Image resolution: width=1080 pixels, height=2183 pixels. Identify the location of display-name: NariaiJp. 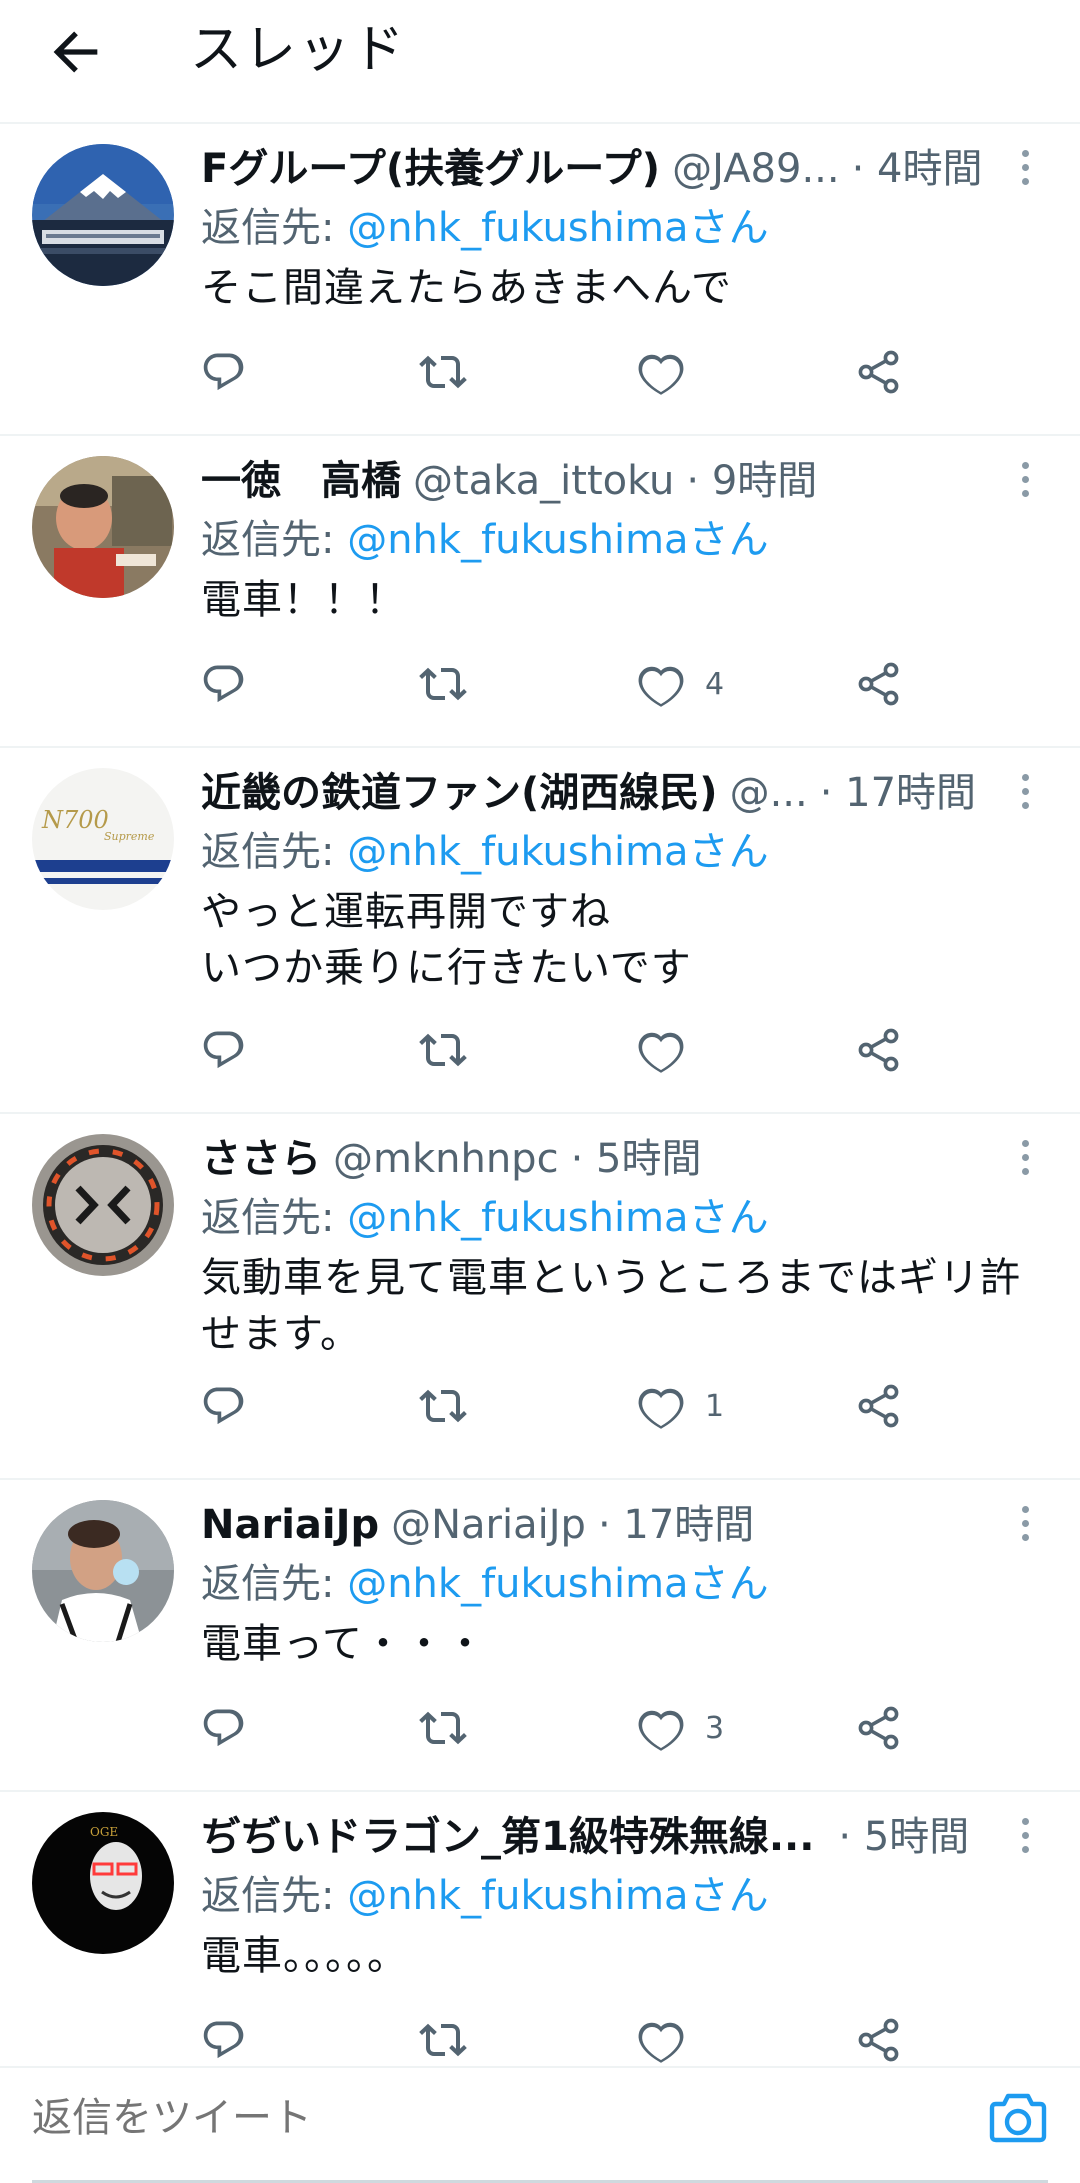
(290, 1525).